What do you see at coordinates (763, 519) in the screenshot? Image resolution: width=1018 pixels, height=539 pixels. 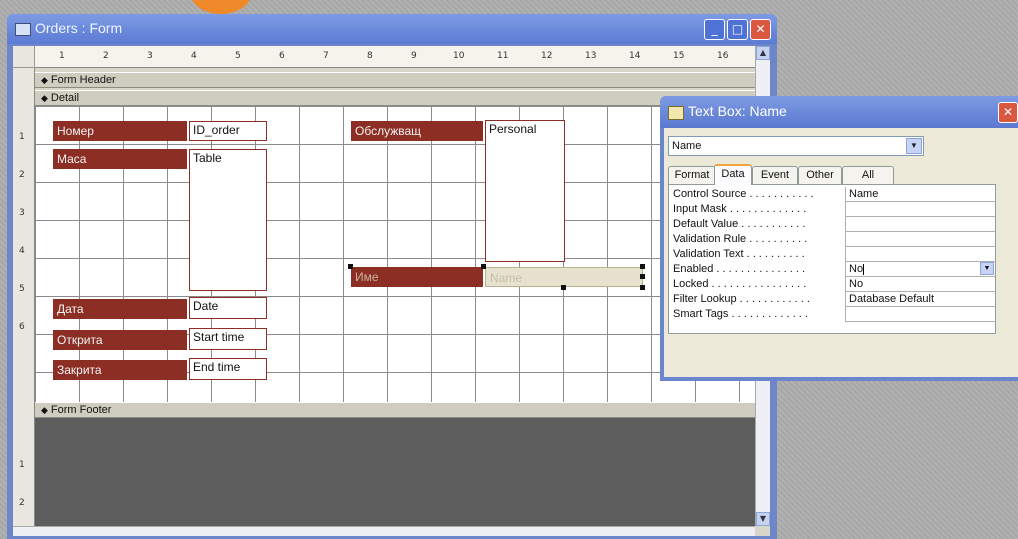 I see `scroll-down-icon: ▼` at bounding box center [763, 519].